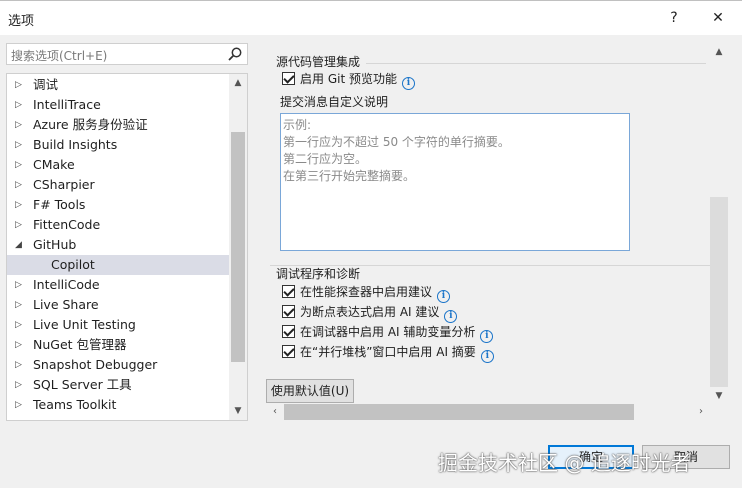  I want to click on option-label: 为断点表达式启用 AI 建议, so click(370, 312).